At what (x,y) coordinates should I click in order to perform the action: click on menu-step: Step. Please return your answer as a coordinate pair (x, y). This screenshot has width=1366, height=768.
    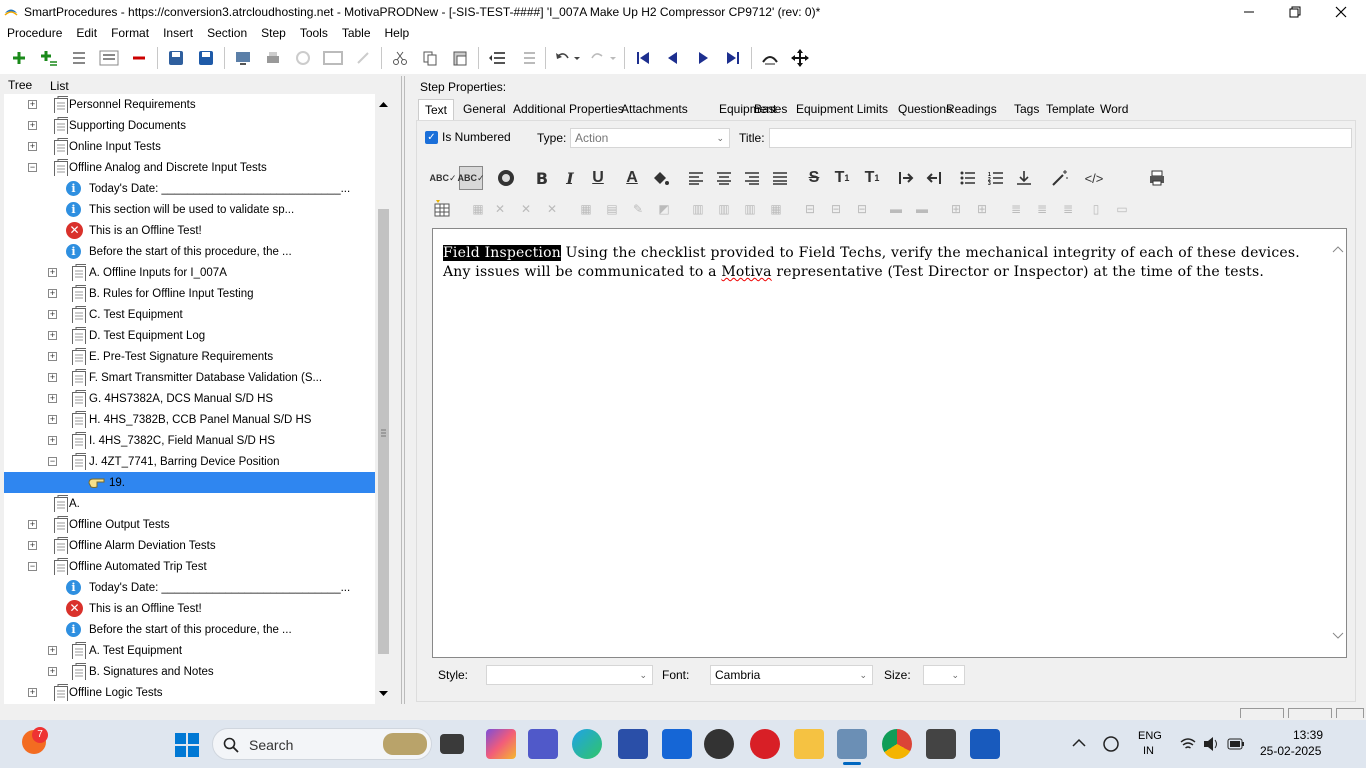
    Looking at the image, I should click on (273, 33).